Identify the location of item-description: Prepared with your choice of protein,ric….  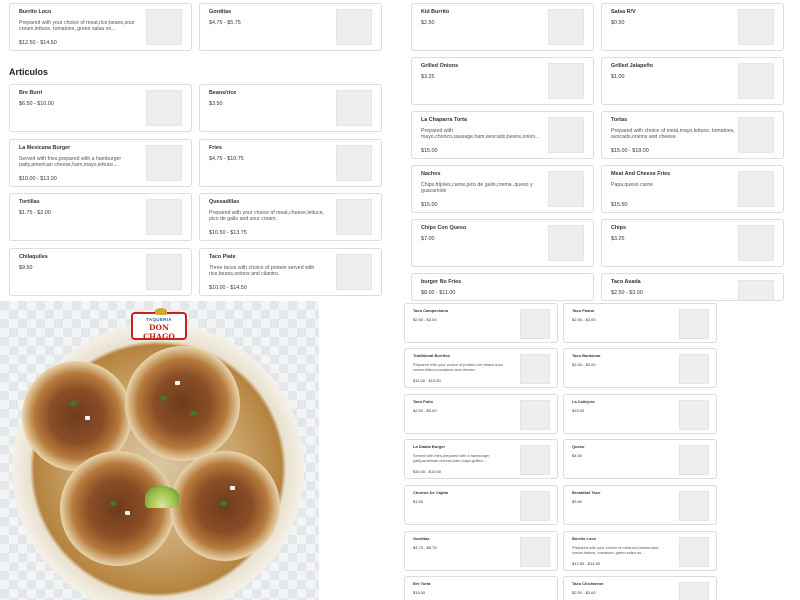
(458, 367).